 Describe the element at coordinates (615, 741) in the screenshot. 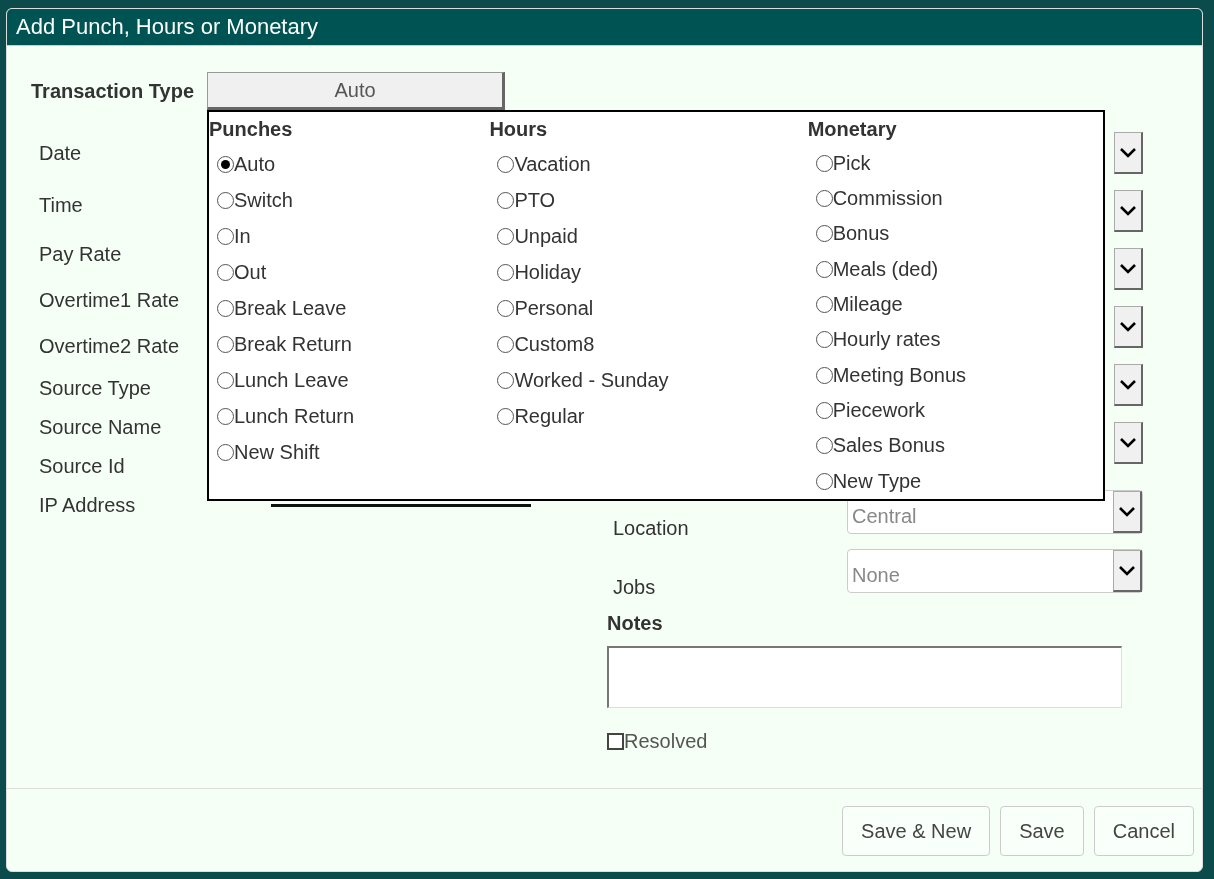

I see `resolved-checkbox` at that location.